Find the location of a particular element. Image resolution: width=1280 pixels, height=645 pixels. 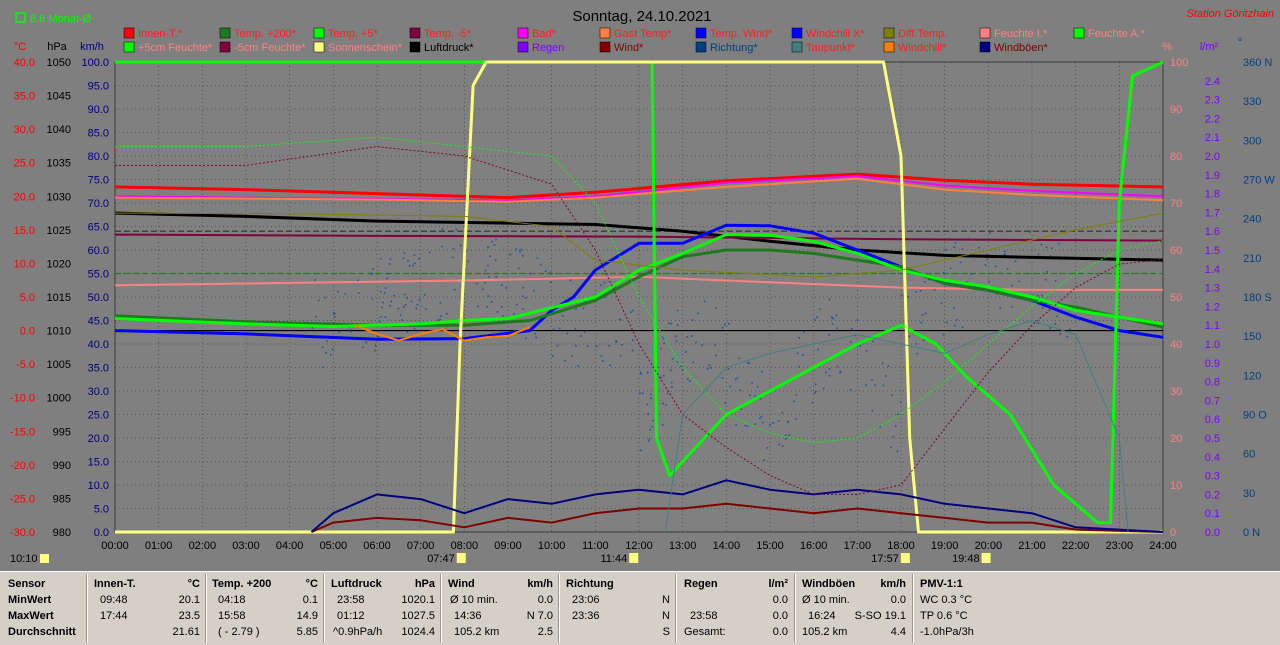

celsius-tick-label: 20.0 is located at coordinates (24, 197).